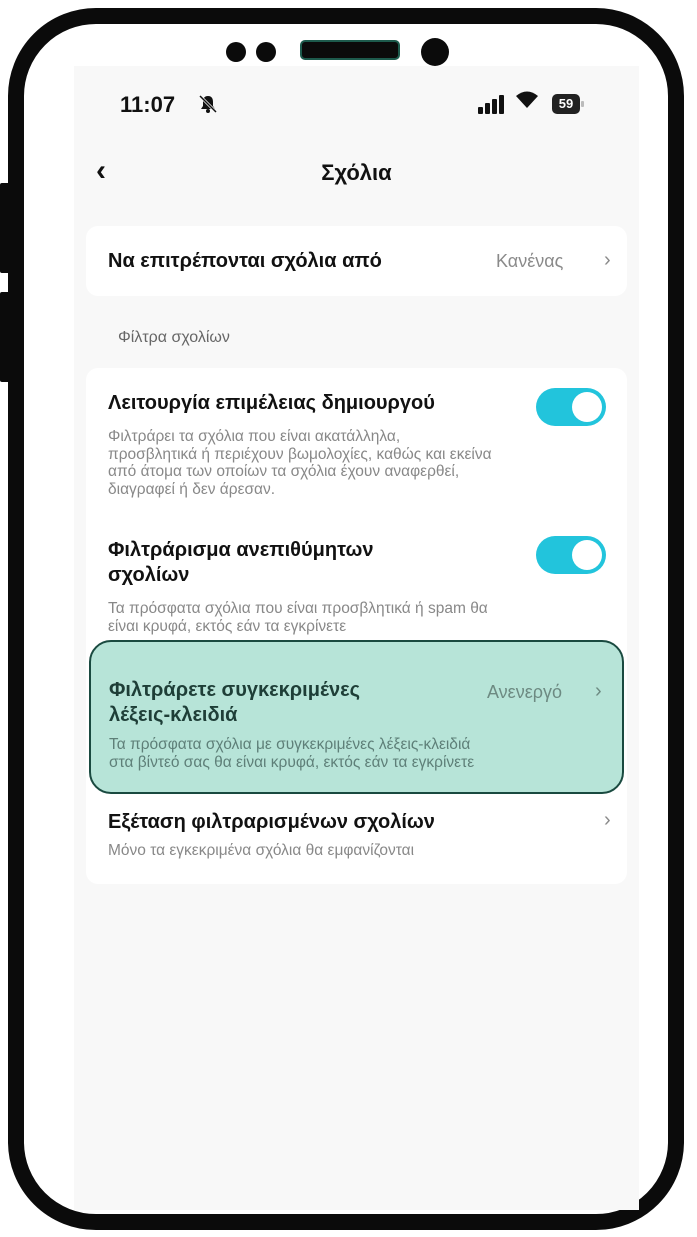 The width and height of the screenshot is (697, 1237). I want to click on wifi-icon, so click(527, 102).